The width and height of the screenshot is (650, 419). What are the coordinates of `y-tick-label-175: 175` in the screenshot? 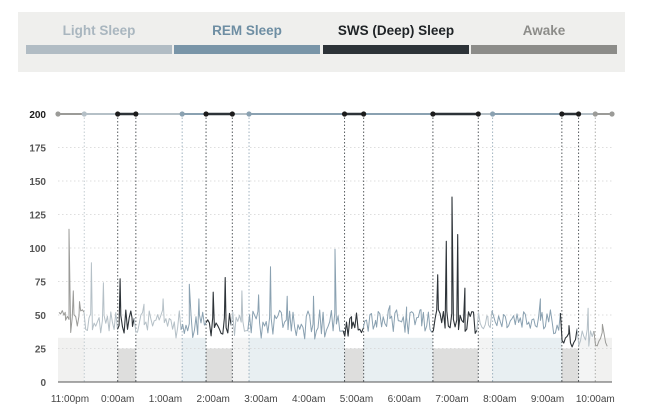 It's located at (37, 149).